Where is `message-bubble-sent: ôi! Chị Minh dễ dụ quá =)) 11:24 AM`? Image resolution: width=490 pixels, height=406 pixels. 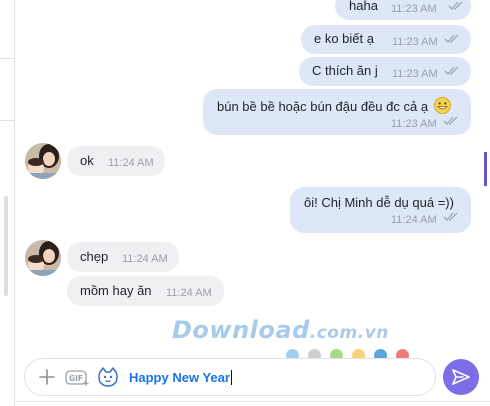 message-bubble-sent: ôi! Chị Minh dễ dụ quá =)) 11:24 AM is located at coordinates (380, 210).